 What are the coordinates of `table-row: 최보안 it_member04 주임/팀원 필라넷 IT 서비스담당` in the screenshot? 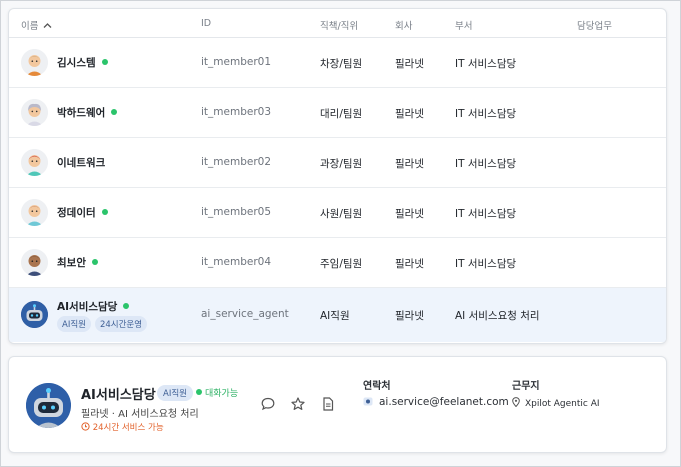 It's located at (337, 263).